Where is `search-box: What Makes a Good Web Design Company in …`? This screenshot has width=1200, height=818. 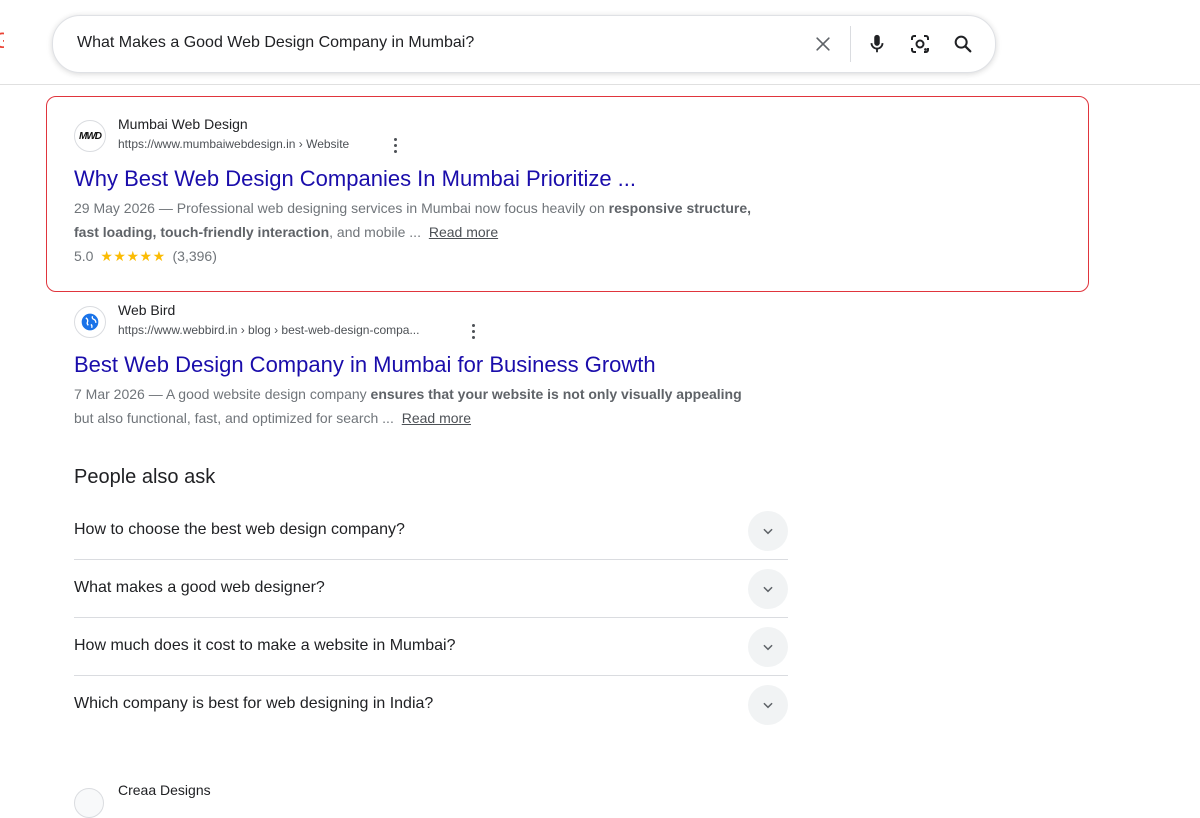 search-box: What Makes a Good Web Design Company in … is located at coordinates (524, 44).